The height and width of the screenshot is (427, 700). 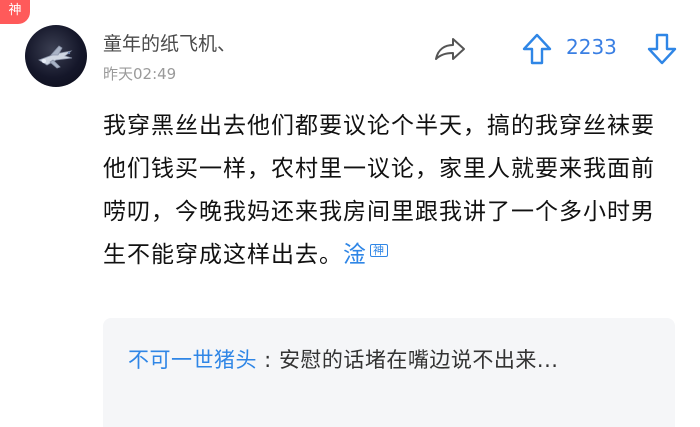 I want to click on timestamp: 昨天02:49, so click(x=140, y=74).